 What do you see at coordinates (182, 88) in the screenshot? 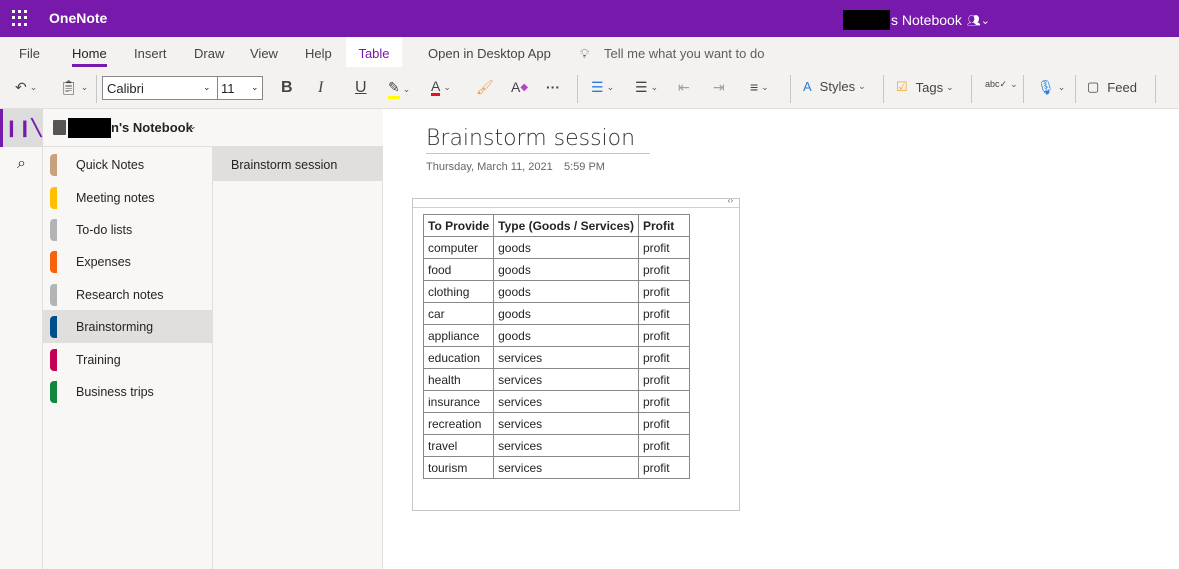
I see `font-picker: Calibri ⌄ 11 ⌄` at bounding box center [182, 88].